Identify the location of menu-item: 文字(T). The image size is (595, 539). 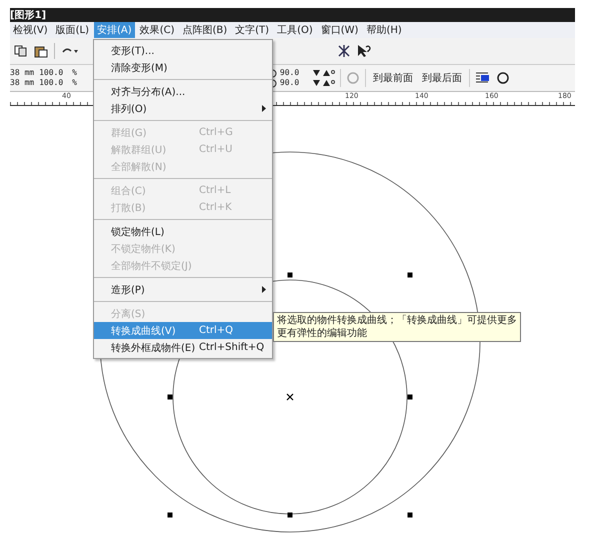
(252, 30).